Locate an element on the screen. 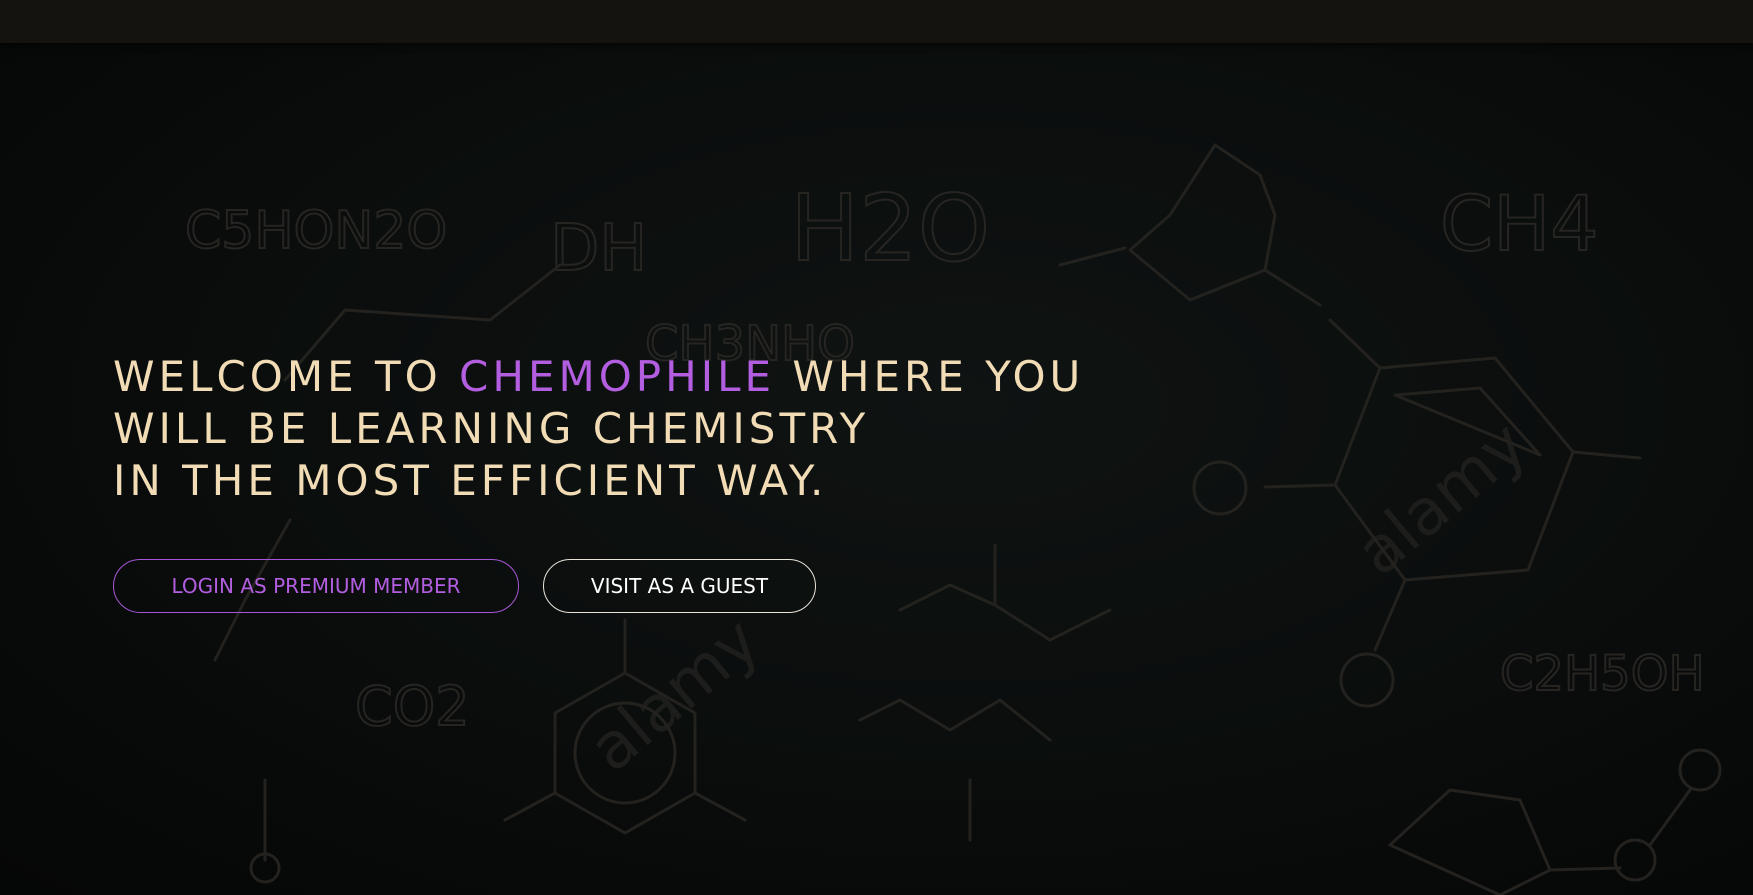 The image size is (1753, 895). bg-formula-2: DH is located at coordinates (598, 249).